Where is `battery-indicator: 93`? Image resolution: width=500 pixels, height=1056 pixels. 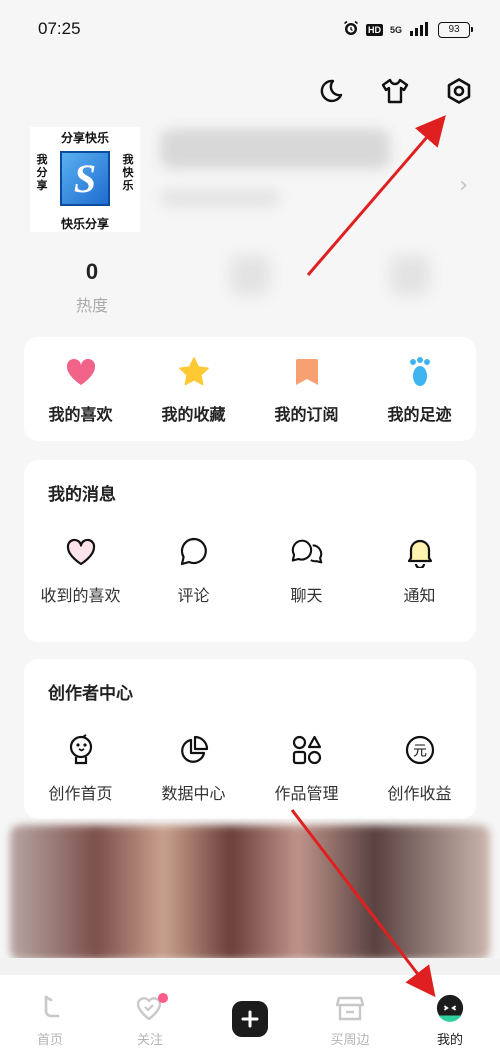
battery-indicator: 93 is located at coordinates (455, 30).